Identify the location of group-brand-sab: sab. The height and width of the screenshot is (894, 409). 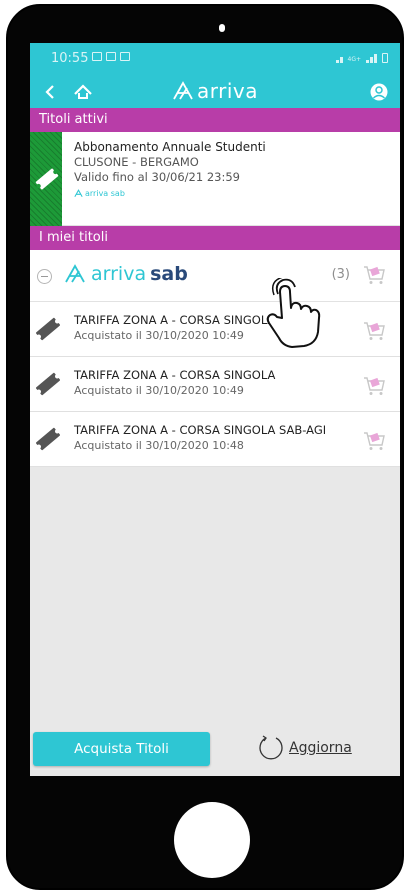
(169, 274).